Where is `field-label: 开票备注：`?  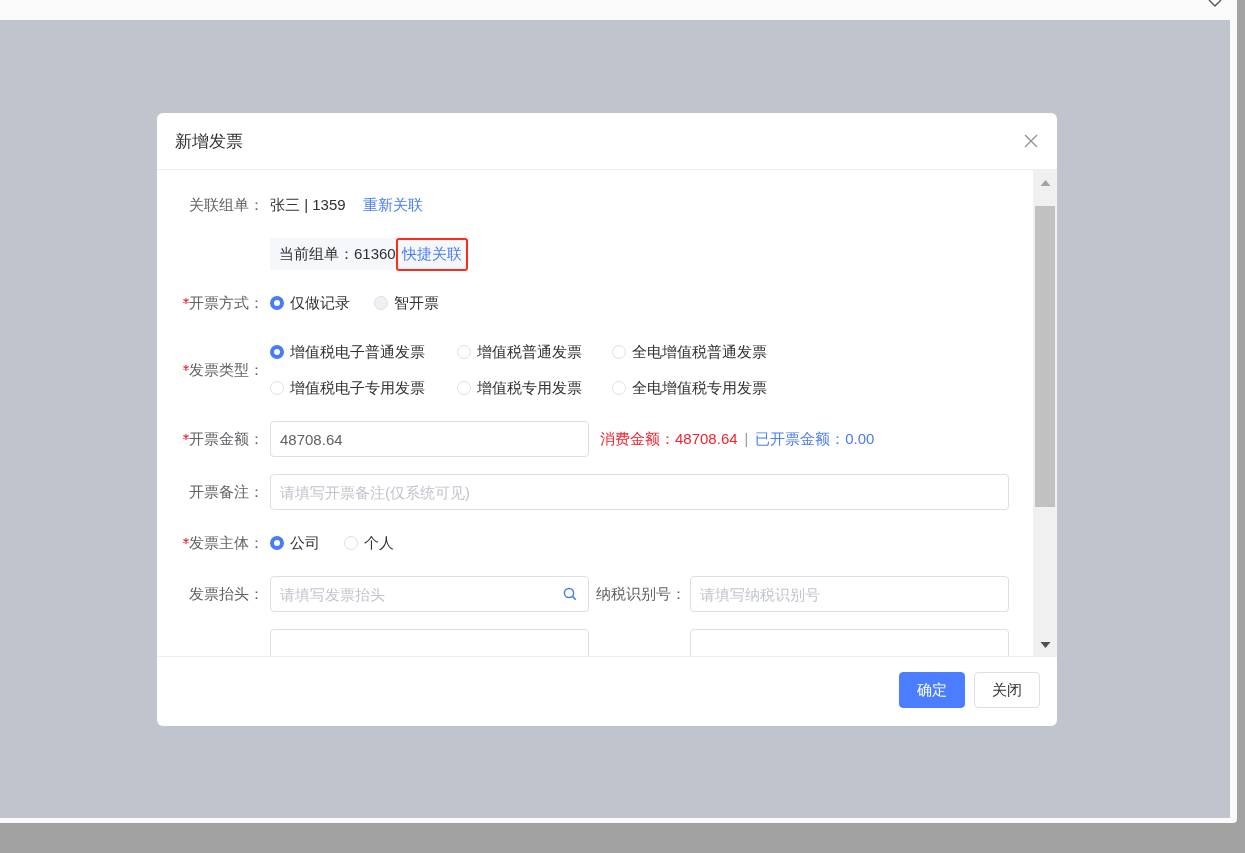 field-label: 开票备注： is located at coordinates (226, 492).